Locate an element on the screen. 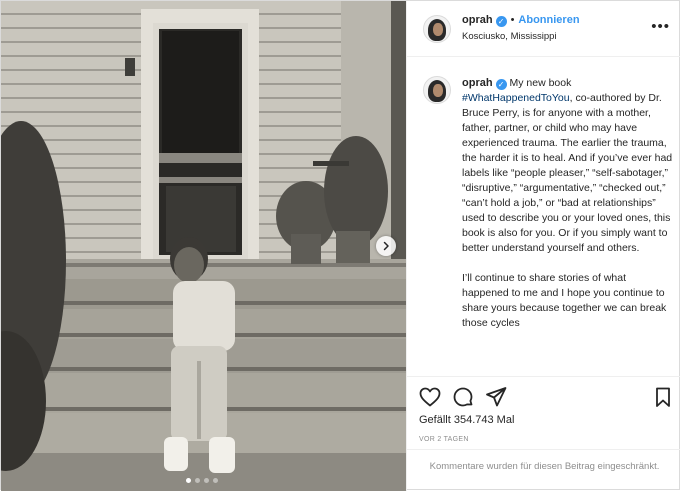  chevron-right-icon is located at coordinates (386, 246).